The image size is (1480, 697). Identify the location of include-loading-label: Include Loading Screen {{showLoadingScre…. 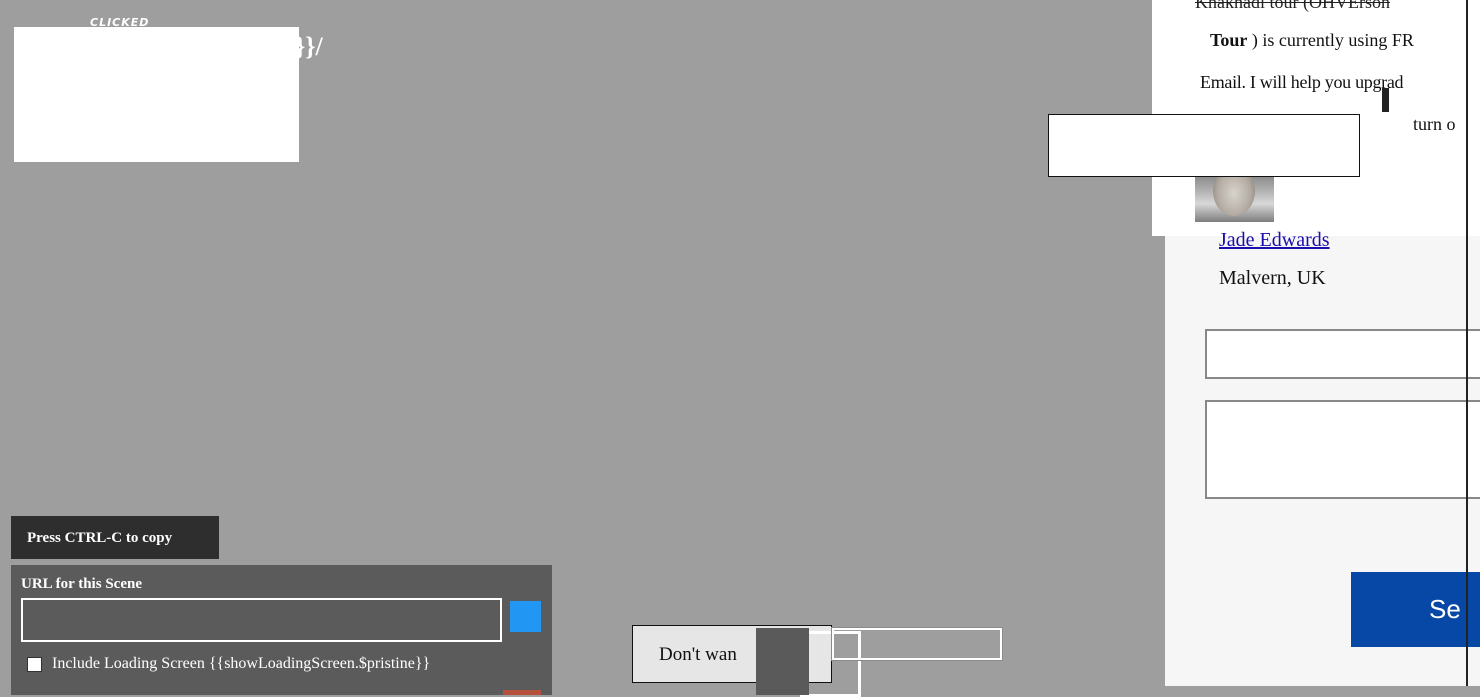
(241, 663).